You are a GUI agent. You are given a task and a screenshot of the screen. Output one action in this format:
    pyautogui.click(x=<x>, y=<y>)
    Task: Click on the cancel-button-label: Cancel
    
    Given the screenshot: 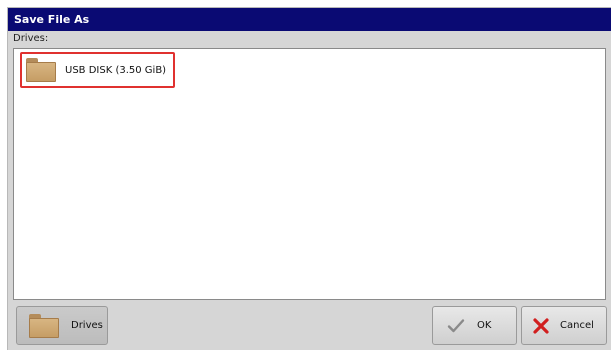 What is the action you would take?
    pyautogui.click(x=577, y=325)
    